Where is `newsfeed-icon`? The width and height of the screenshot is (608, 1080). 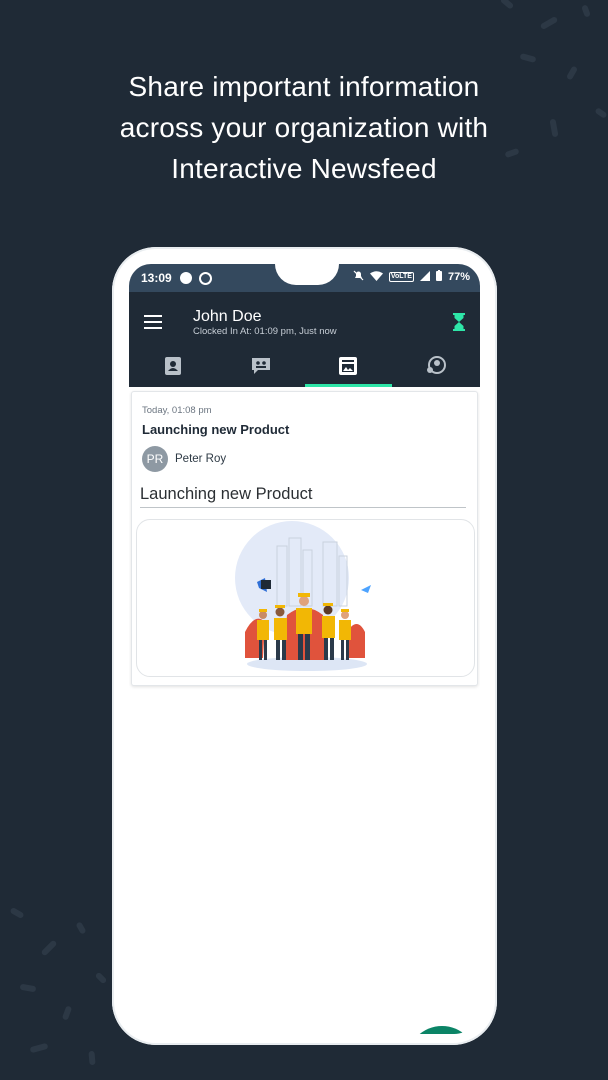 newsfeed-icon is located at coordinates (348, 368).